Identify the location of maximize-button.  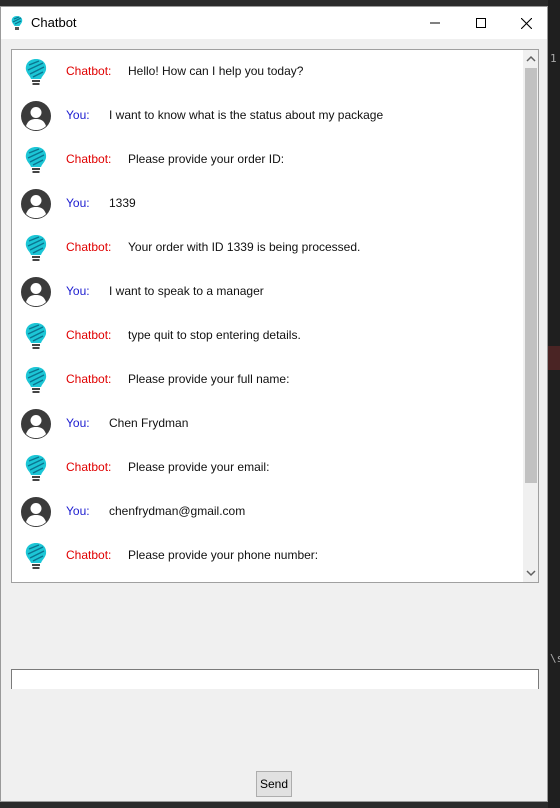
(481, 23).